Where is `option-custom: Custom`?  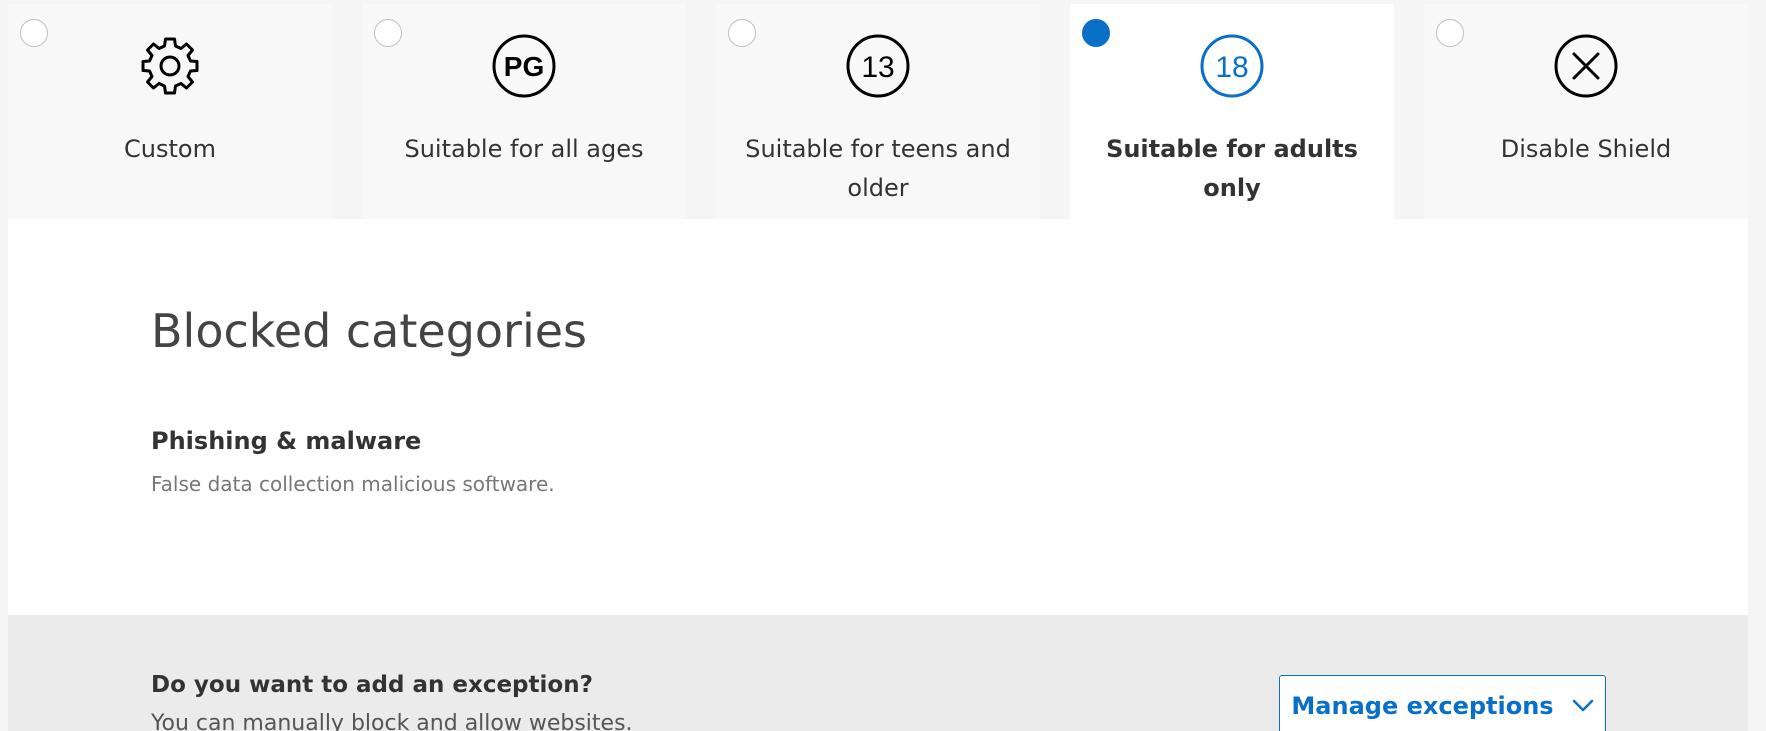
option-custom: Custom is located at coordinates (170, 111).